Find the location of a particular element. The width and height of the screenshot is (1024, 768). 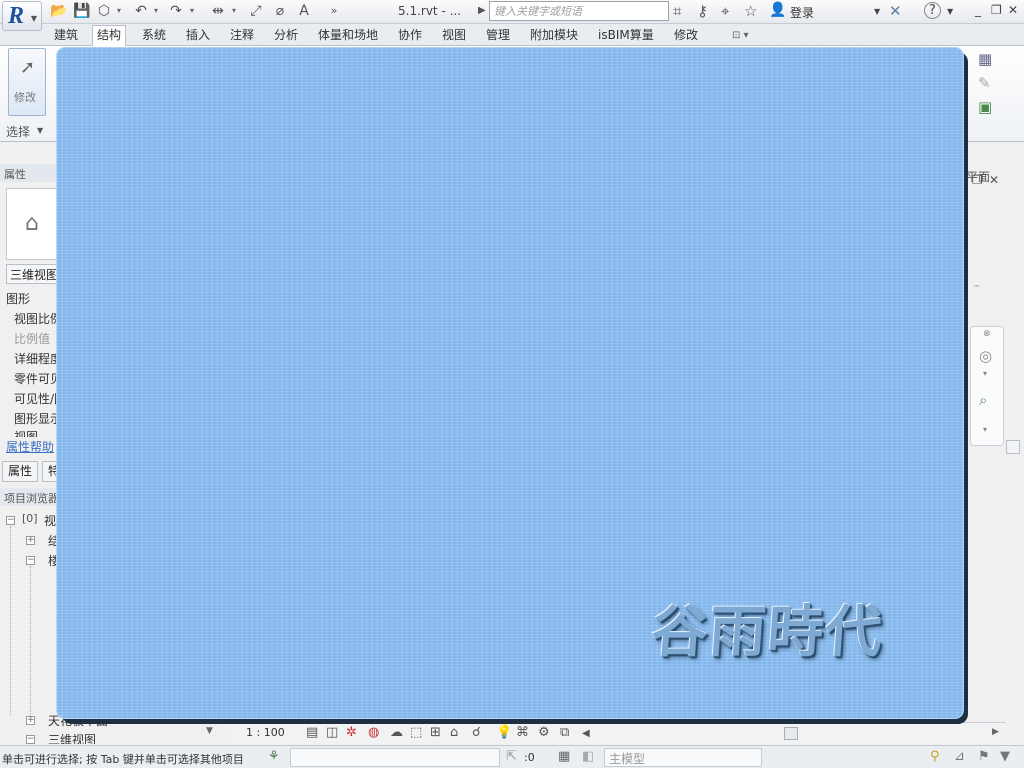

crop-view-icon: ⬚ is located at coordinates (416, 732).